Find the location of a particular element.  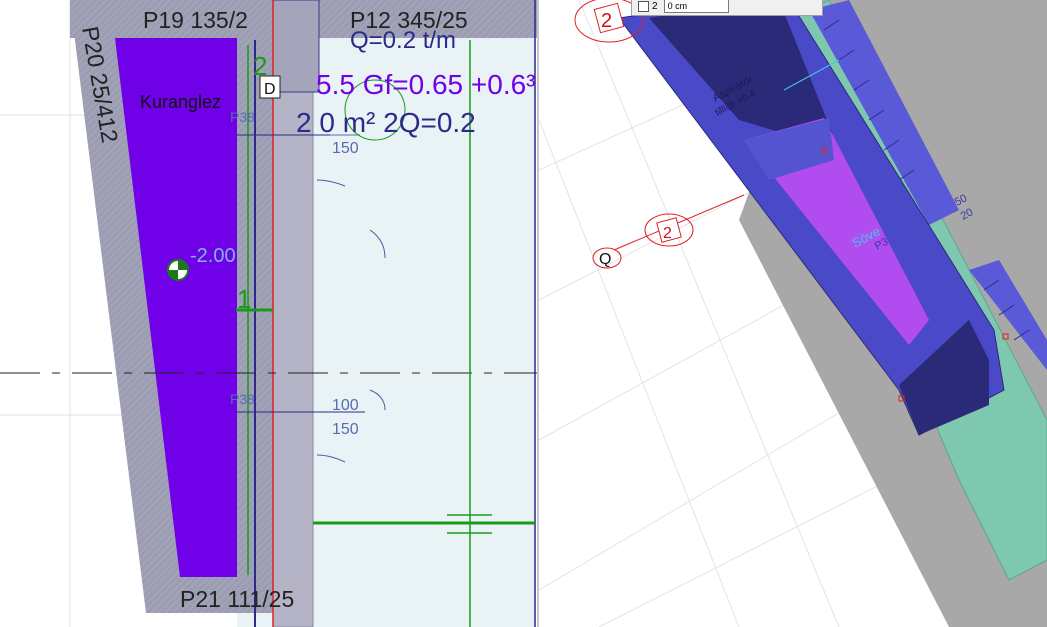

label-overlap-1: 5.5 Gf=0.65 +0.6³ is located at coordinates (426, 84).